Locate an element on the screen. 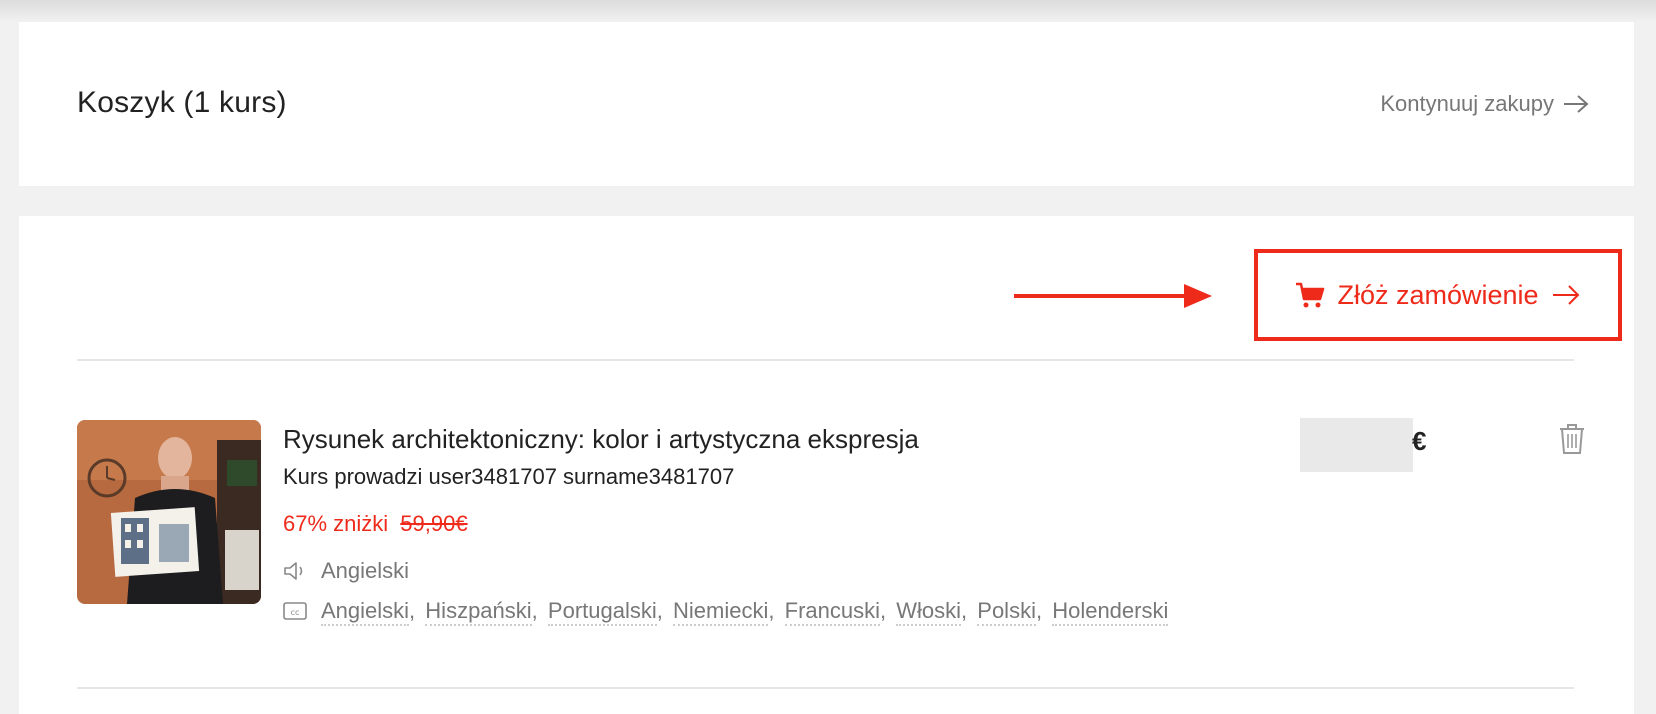 The image size is (1656, 714). continue-shopping-label: Kontynuuj zakupy is located at coordinates (1467, 103).